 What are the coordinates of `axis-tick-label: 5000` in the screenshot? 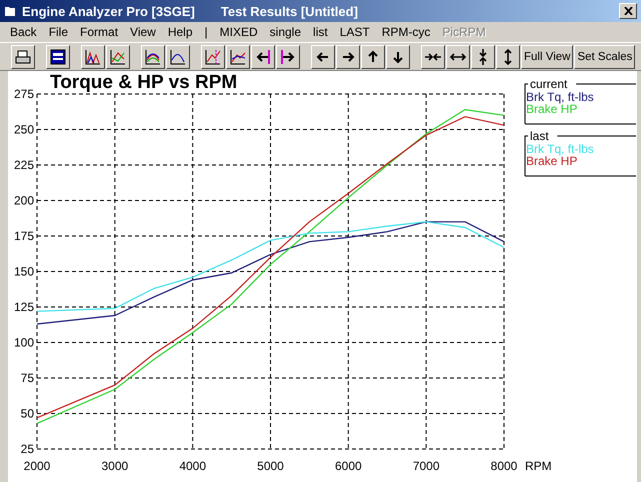 It's located at (270, 466).